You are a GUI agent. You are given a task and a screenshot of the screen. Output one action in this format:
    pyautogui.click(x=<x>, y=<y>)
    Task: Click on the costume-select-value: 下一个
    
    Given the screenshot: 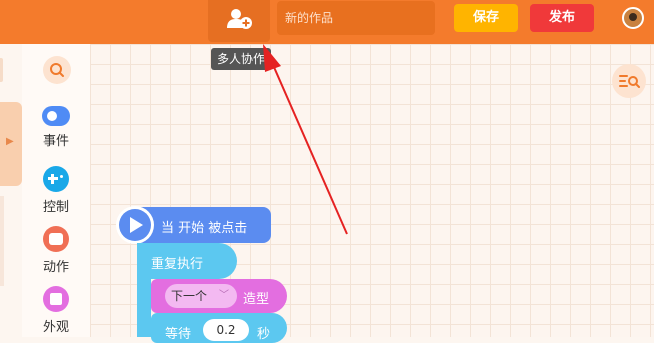 What is the action you would take?
    pyautogui.click(x=189, y=296)
    